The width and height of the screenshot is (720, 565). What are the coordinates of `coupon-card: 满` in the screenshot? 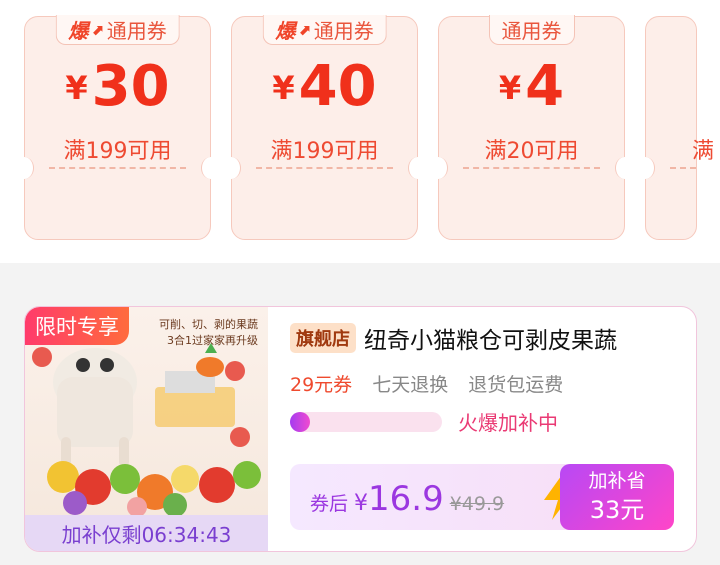 It's located at (675, 128).